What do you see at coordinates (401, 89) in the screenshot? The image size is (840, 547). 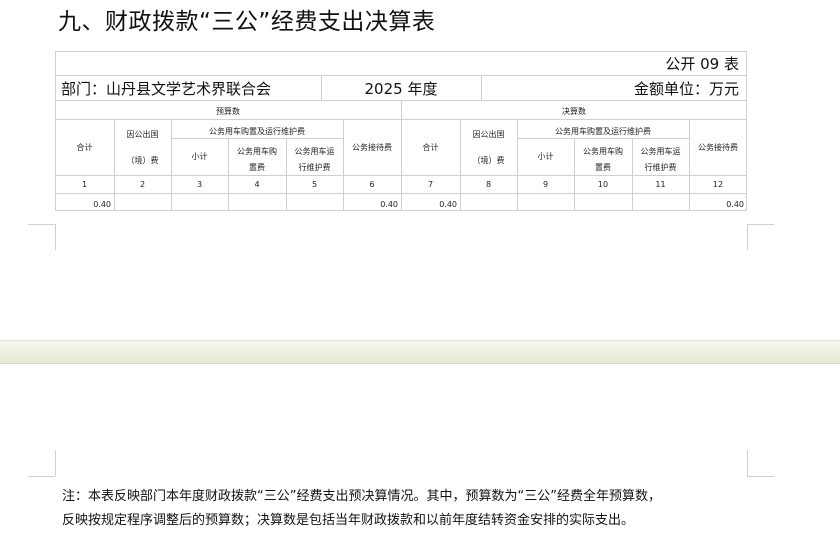 I see `fiscal-year: 2025 年度` at bounding box center [401, 89].